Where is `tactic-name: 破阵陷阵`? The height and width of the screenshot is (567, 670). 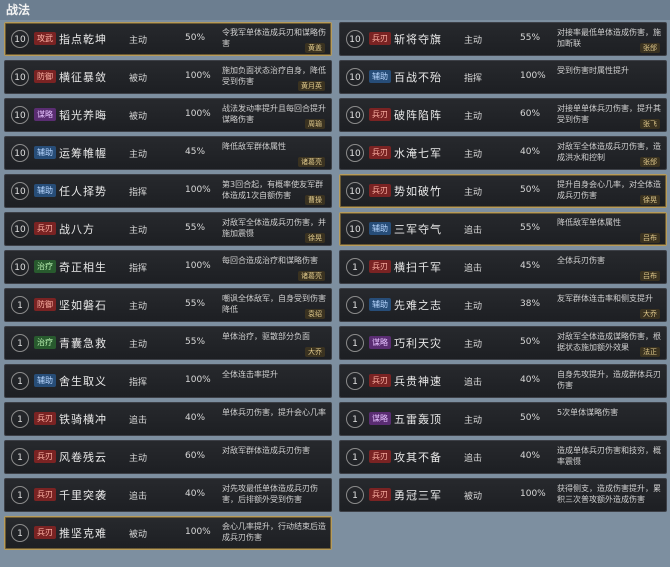 tactic-name: 破阵陷阵 is located at coordinates (418, 115).